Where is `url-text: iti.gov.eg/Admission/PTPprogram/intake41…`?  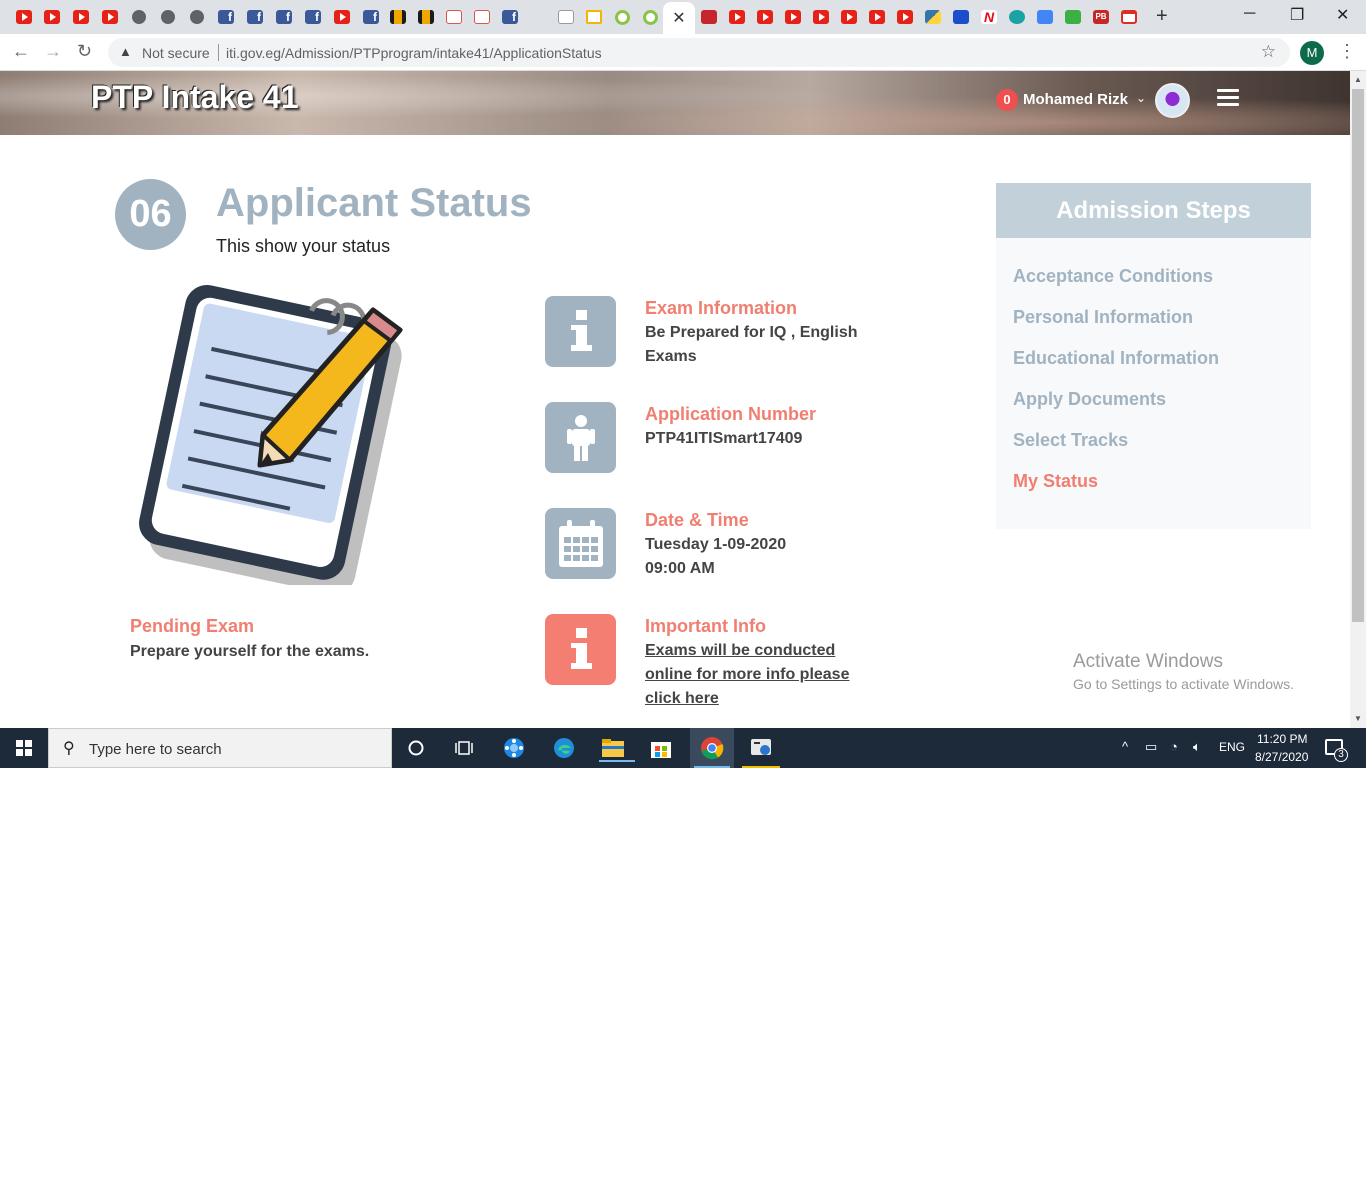 url-text: iti.gov.eg/Admission/PTPprogram/intake41… is located at coordinates (414, 53).